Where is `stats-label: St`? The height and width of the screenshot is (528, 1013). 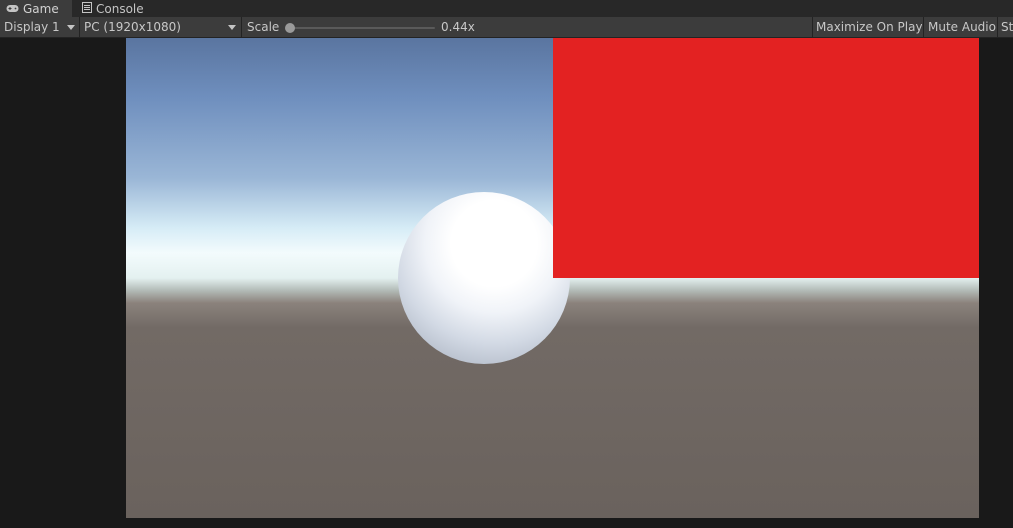 stats-label: St is located at coordinates (1007, 27).